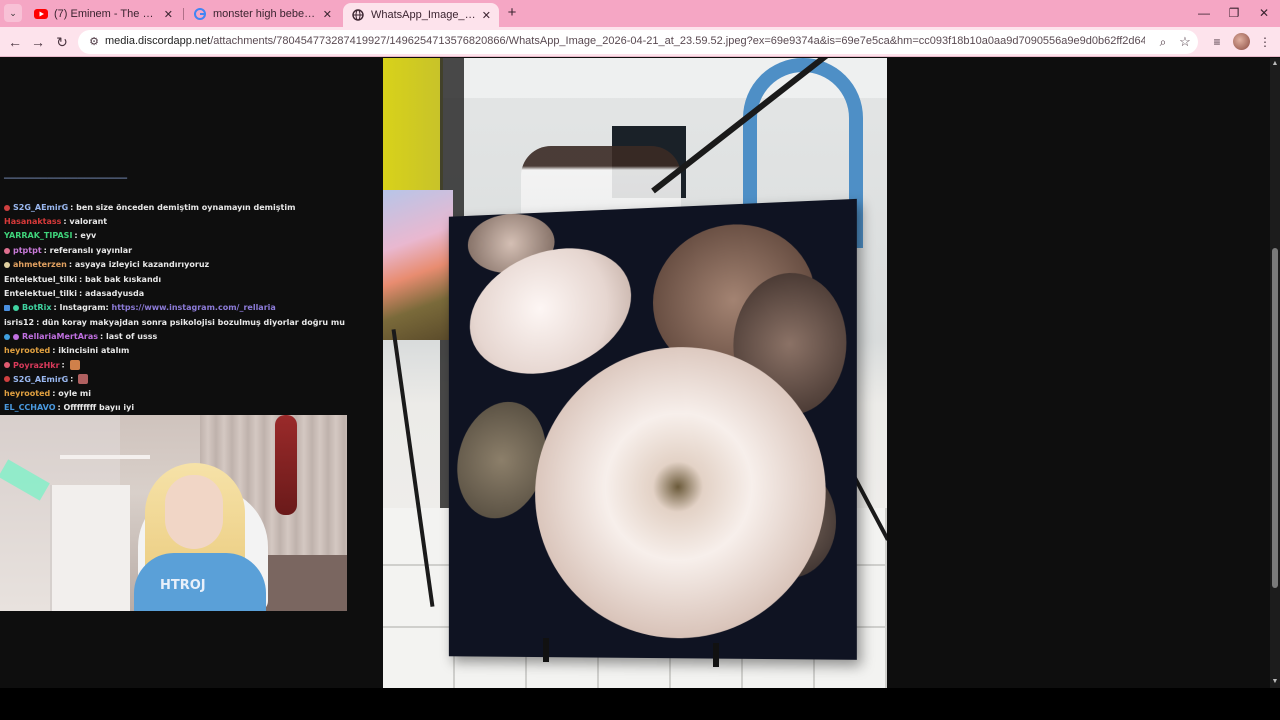  Describe the element at coordinates (183, 14) in the screenshot. I see `tab-separator` at that location.